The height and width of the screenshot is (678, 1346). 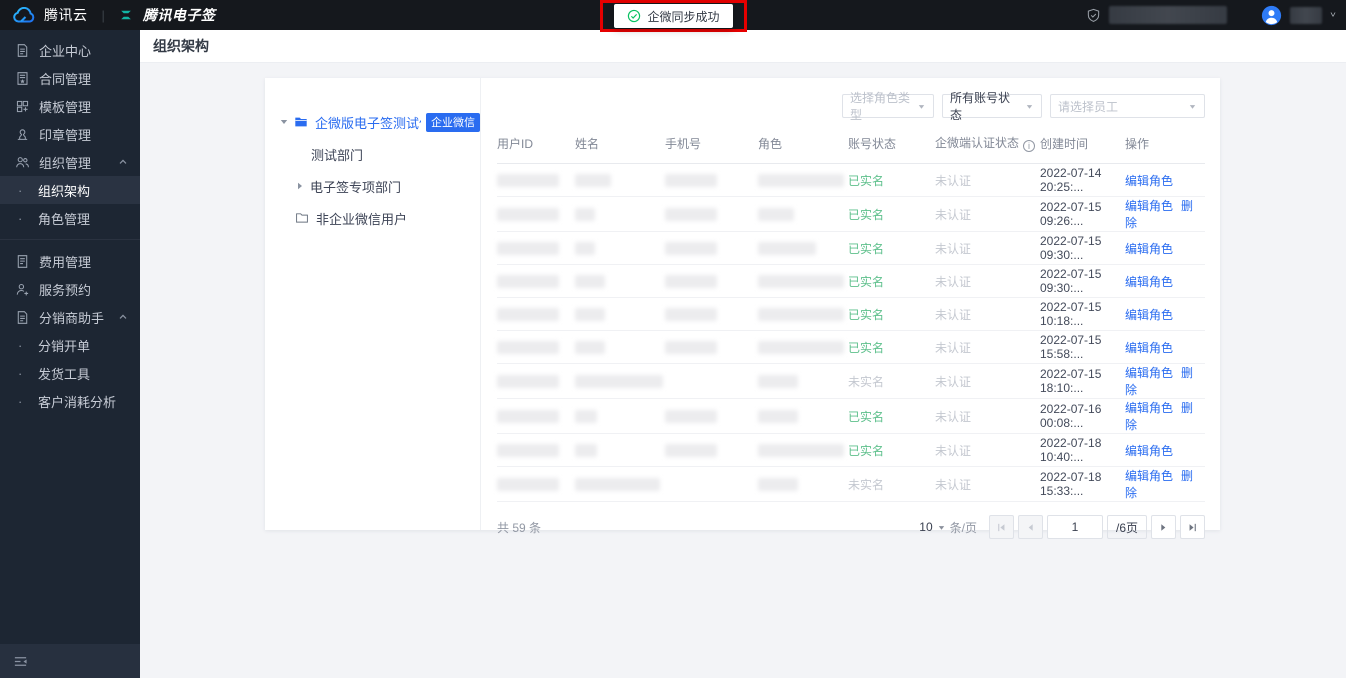 What do you see at coordinates (65, 51) in the screenshot?
I see `sidebar-item-label: 企业中心` at bounding box center [65, 51].